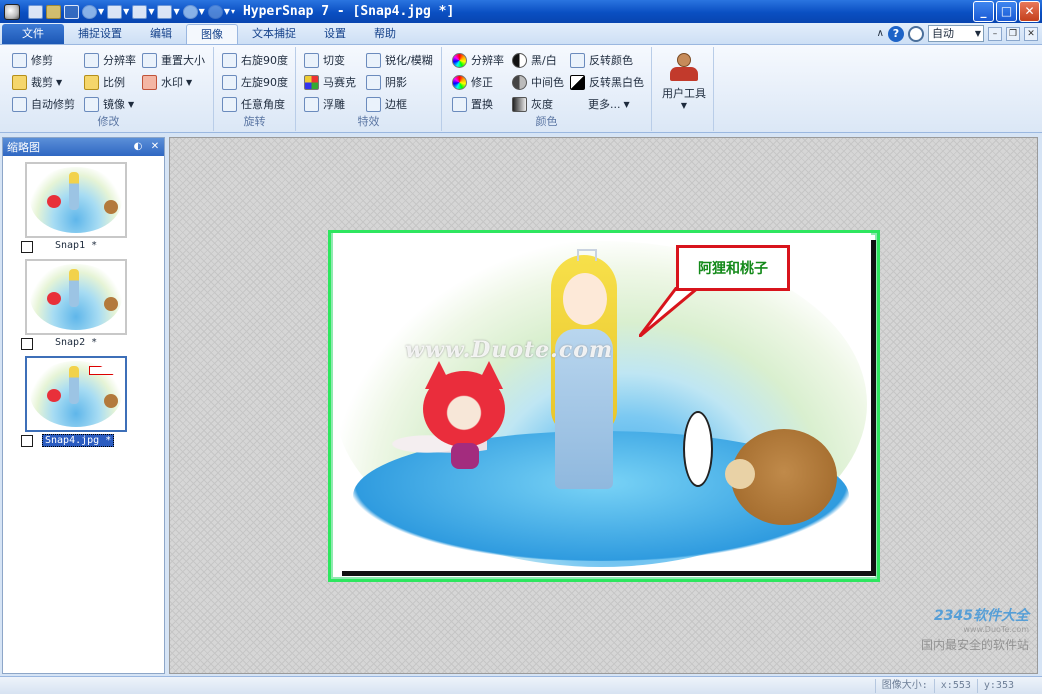  Describe the element at coordinates (324, 104) in the screenshot. I see `emboss-button: 浮雕` at that location.